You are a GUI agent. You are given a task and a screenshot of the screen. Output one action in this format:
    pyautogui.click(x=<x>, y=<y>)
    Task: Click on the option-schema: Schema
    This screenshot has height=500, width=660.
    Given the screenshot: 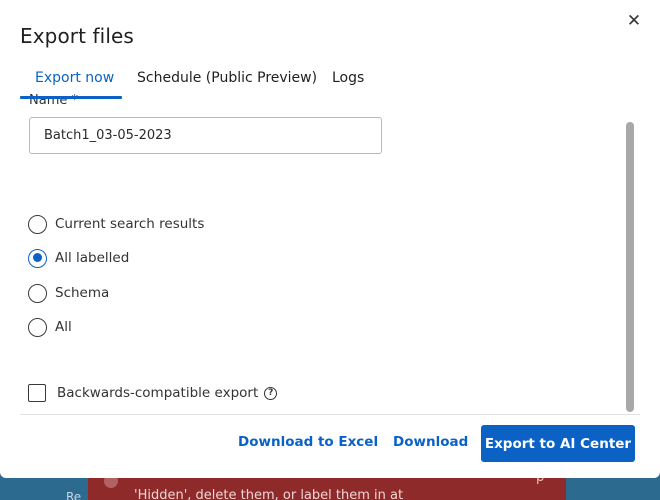 What is the action you would take?
    pyautogui.click(x=68, y=293)
    